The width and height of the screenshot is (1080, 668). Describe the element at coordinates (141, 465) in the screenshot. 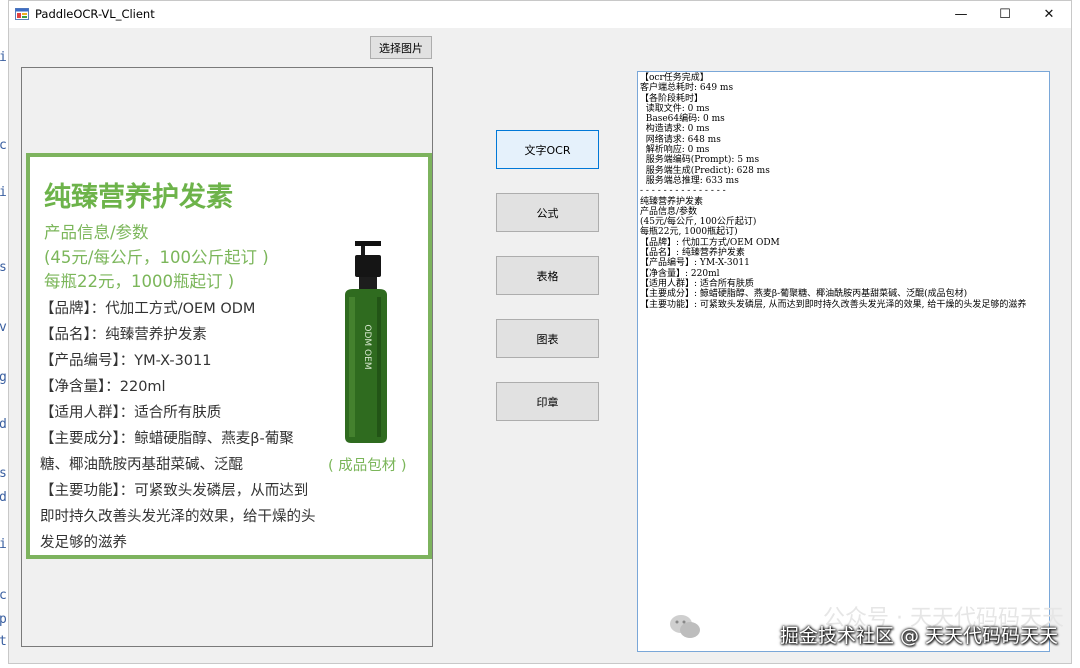

I see `product-info-line: 糖、椰油酰胺丙基甜菜碱、泛醌` at that location.